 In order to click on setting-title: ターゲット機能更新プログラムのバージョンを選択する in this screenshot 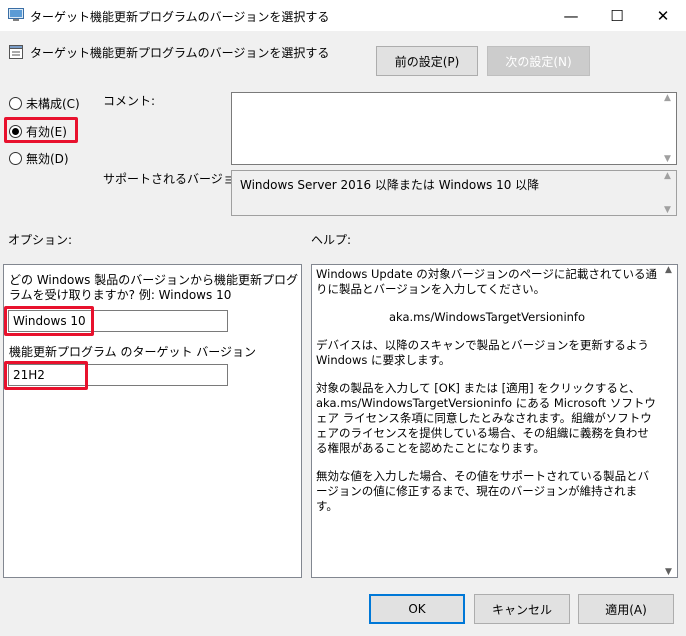, I will do `click(180, 53)`.